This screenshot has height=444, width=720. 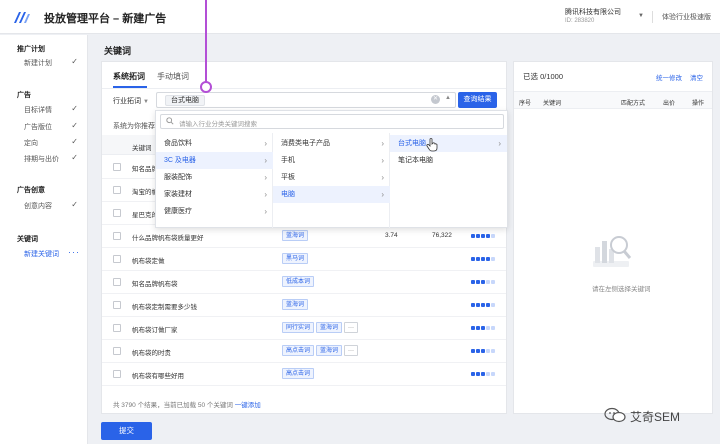 What do you see at coordinates (304, 282) in the screenshot?
I see `table-row: 知名品牌帆布袋 低成本词` at bounding box center [304, 282].